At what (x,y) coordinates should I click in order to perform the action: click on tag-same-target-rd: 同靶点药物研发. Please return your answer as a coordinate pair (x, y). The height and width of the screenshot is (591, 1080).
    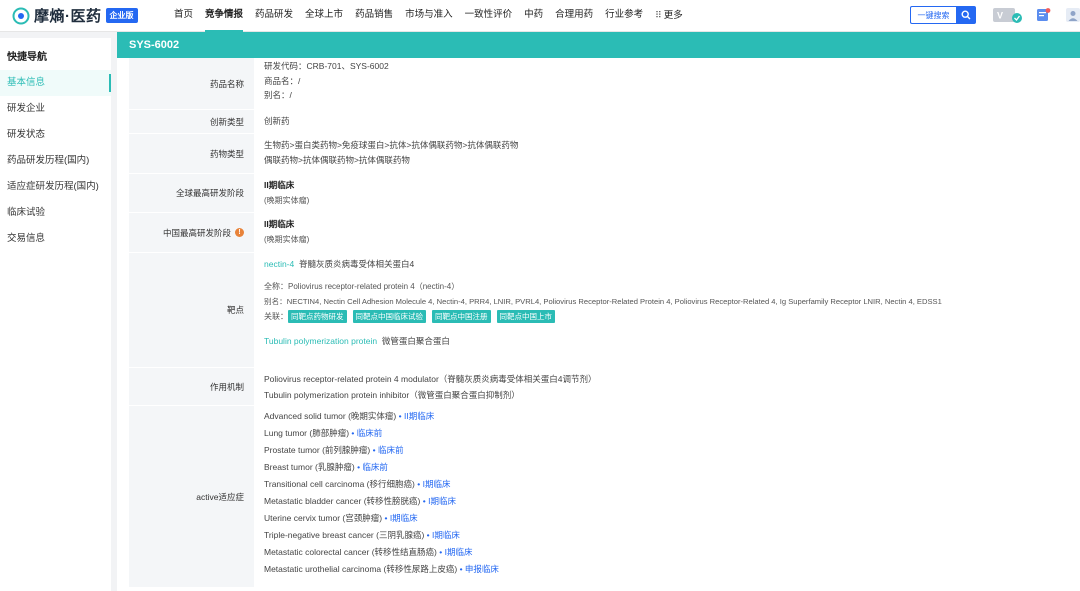
    Looking at the image, I should click on (317, 316).